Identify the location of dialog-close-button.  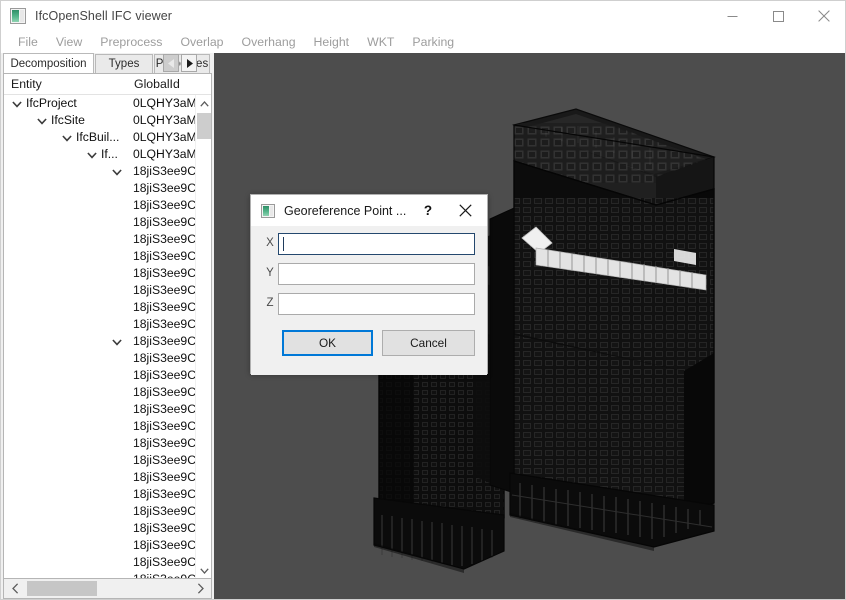
(465, 210).